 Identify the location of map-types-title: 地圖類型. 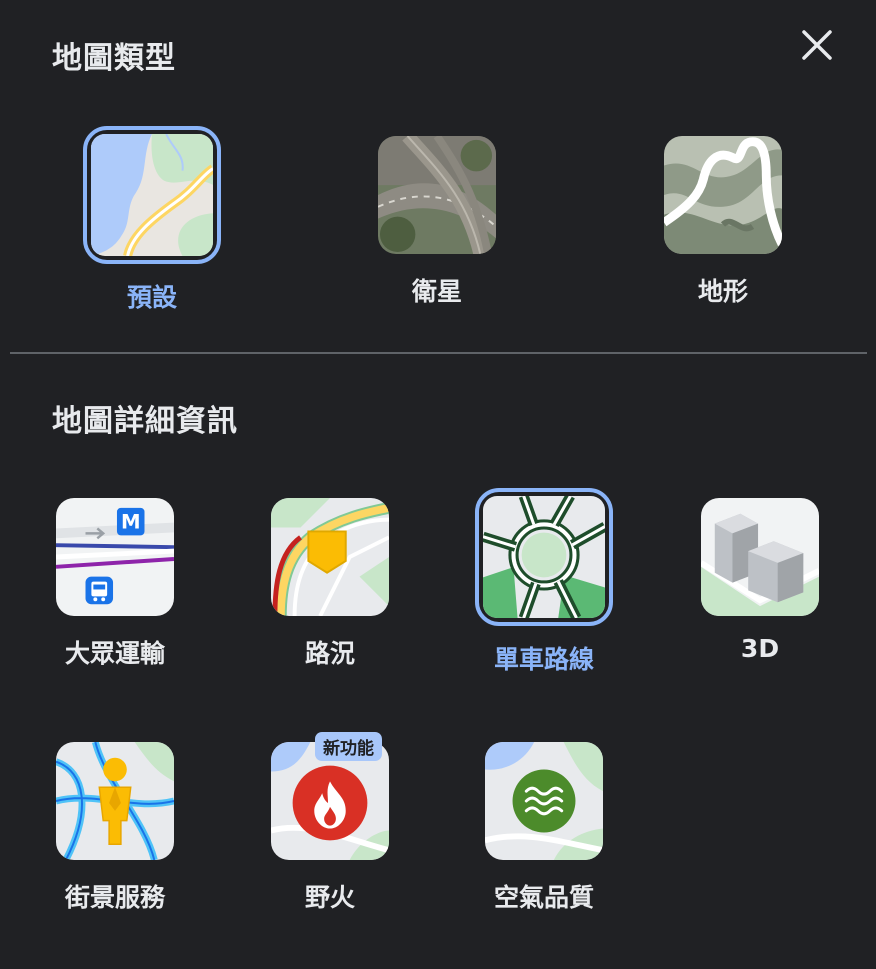
(114, 58).